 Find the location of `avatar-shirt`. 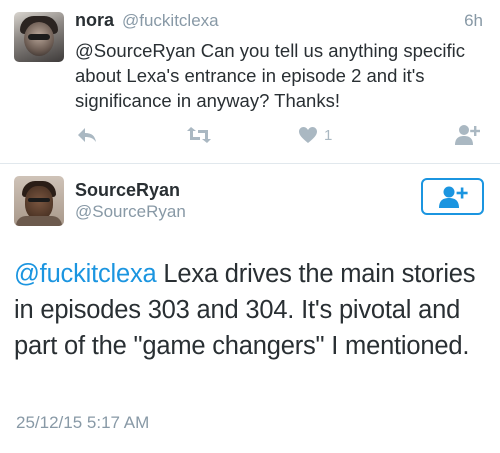

avatar-shirt is located at coordinates (39, 221).